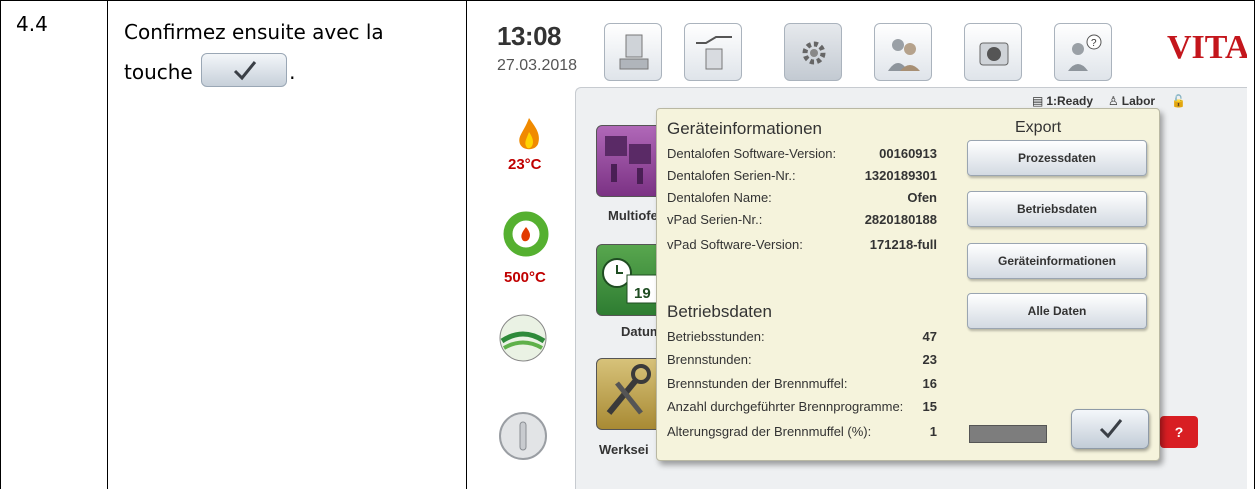  Describe the element at coordinates (1038, 127) in the screenshot. I see `export-title: Export` at that location.